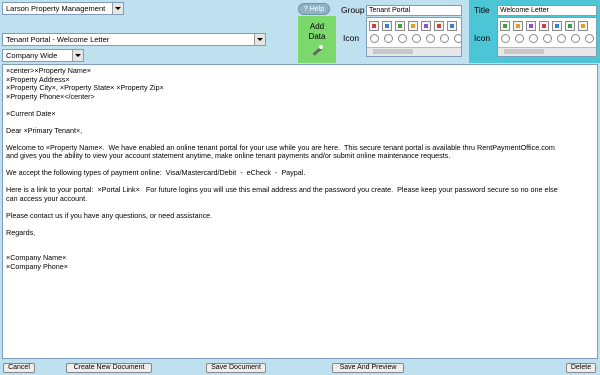  I want to click on template-select-value: Tenant Portal - Welcome Letter, so click(58, 39).